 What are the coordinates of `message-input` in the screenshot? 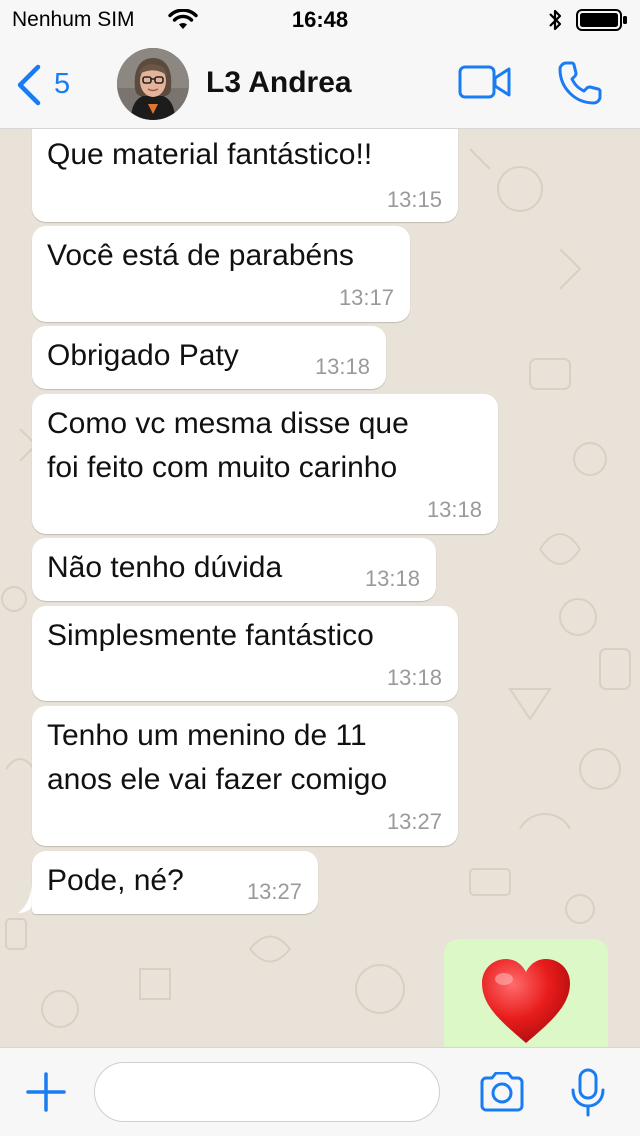 It's located at (267, 1092).